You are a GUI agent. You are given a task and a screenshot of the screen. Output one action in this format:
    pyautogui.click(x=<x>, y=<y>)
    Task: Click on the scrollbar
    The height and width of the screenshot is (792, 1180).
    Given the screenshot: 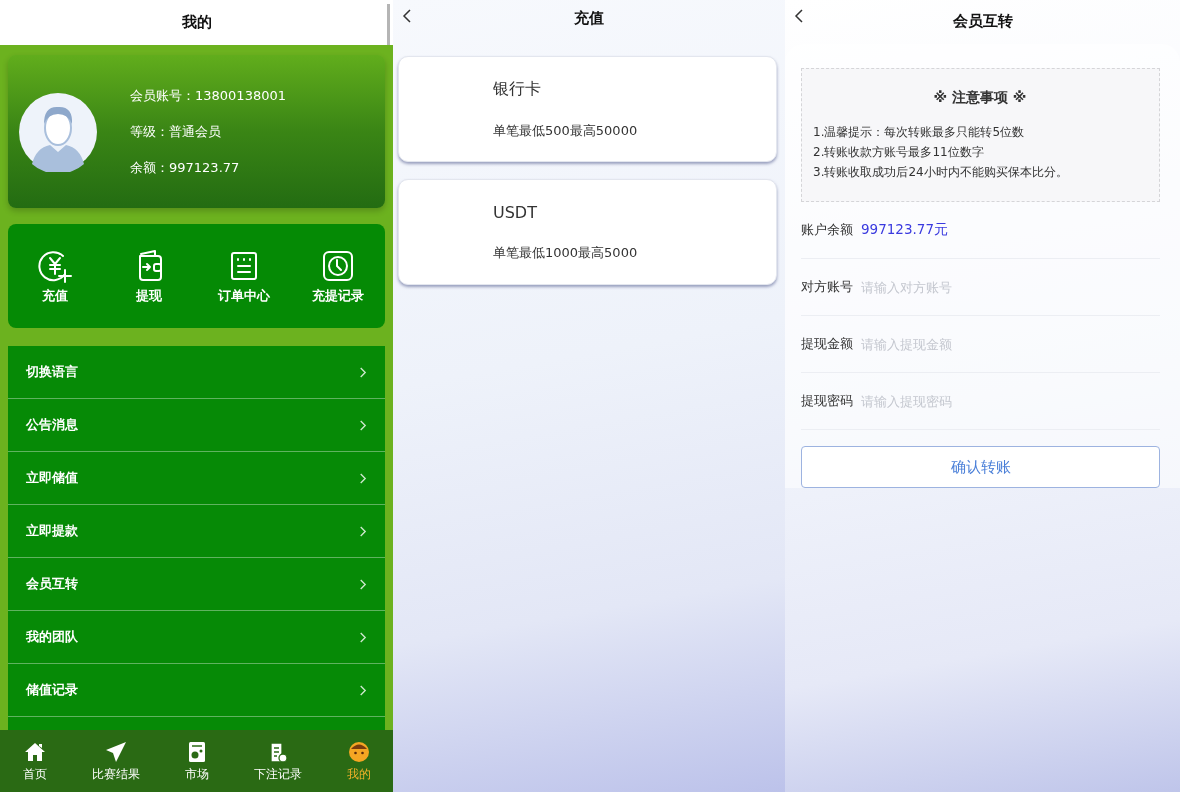 What is the action you would take?
    pyautogui.click(x=388, y=24)
    